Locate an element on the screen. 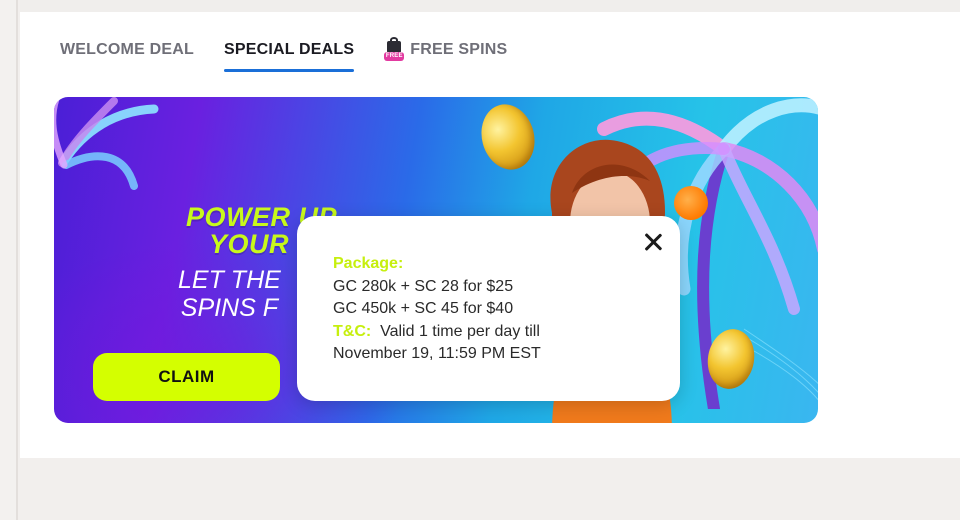  tab-welcome-deal: WELCOME DEAL is located at coordinates (127, 50).